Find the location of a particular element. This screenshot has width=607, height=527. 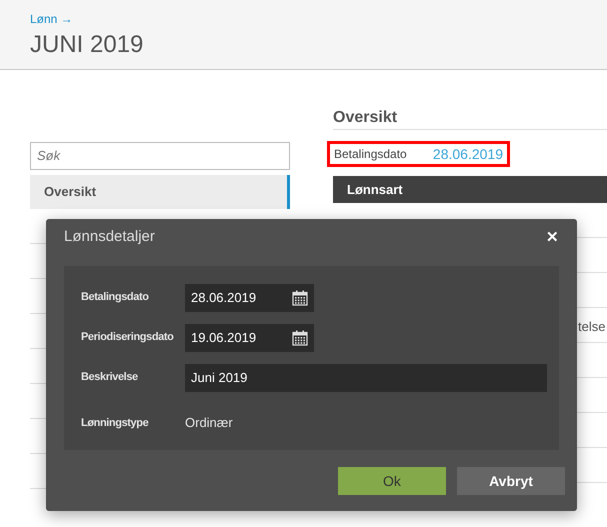

page-title: JUNI 2019 is located at coordinates (87, 45).